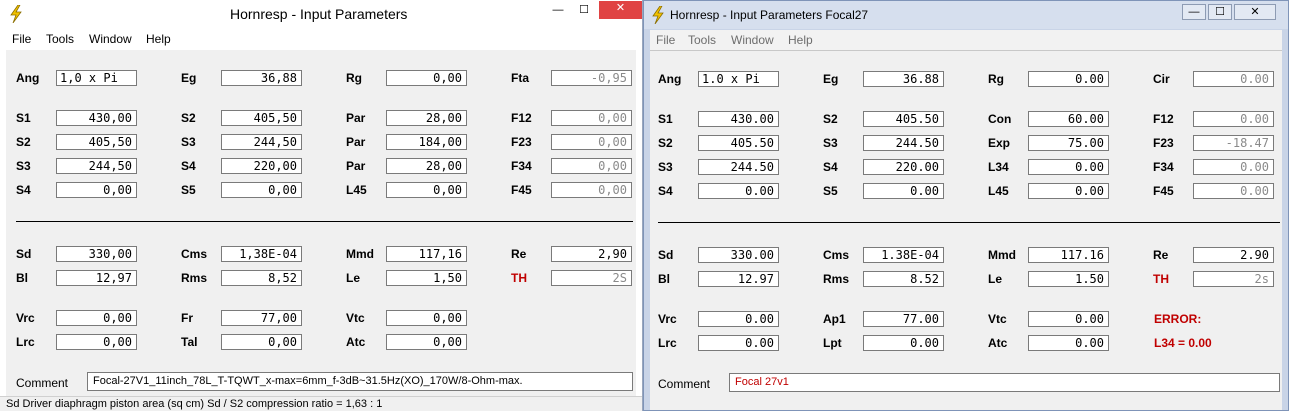  I want to click on field-lrc: 0,00, so click(96, 342).